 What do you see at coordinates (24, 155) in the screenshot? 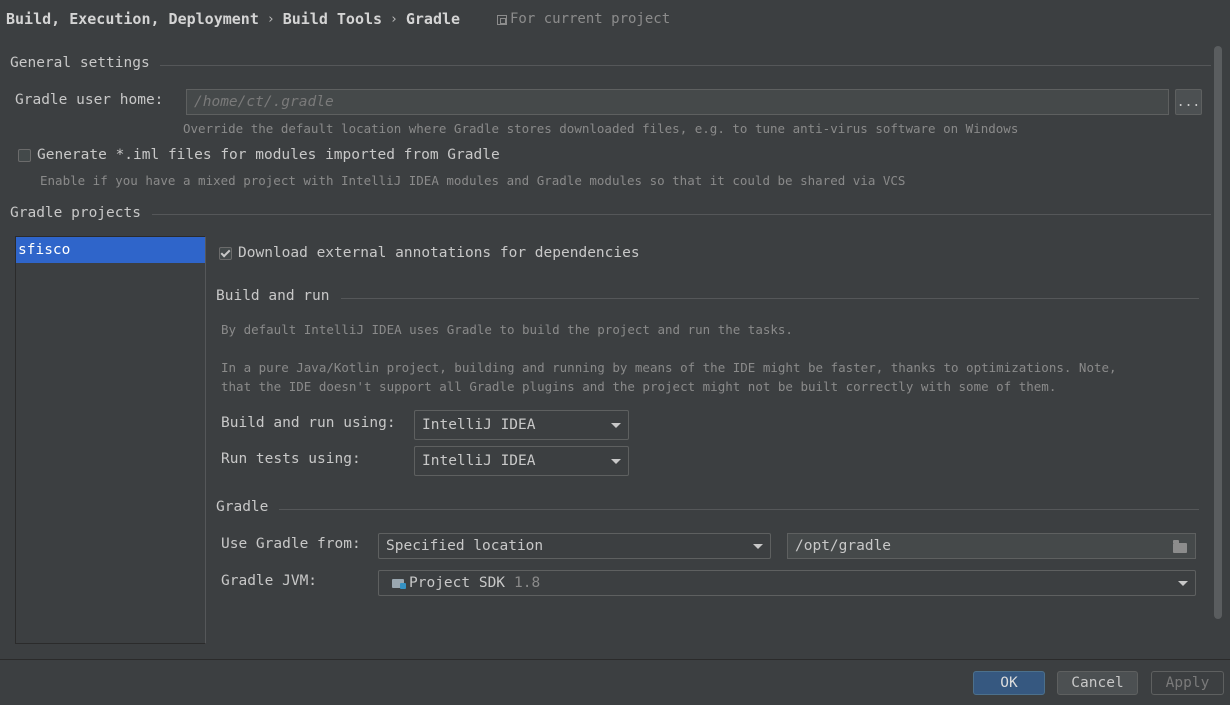
I see `generate-iml-checkbox` at bounding box center [24, 155].